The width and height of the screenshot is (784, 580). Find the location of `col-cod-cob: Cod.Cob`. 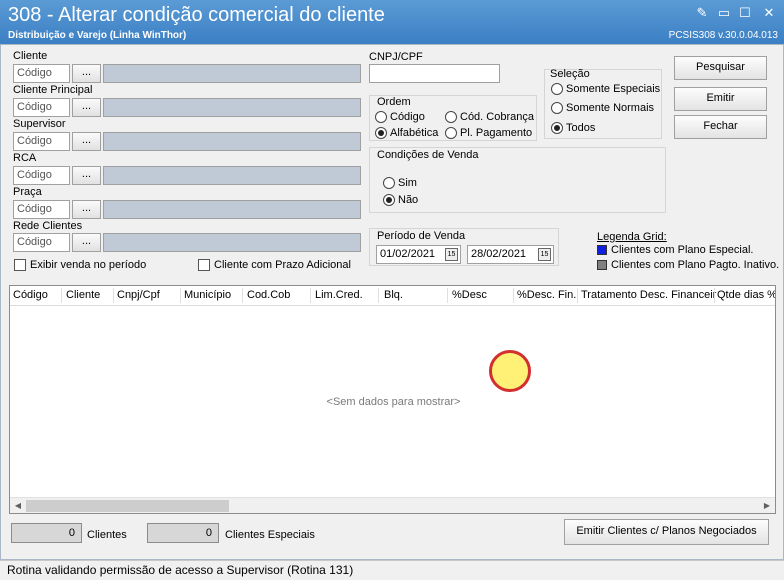

col-cod-cob: Cod.Cob is located at coordinates (268, 295).